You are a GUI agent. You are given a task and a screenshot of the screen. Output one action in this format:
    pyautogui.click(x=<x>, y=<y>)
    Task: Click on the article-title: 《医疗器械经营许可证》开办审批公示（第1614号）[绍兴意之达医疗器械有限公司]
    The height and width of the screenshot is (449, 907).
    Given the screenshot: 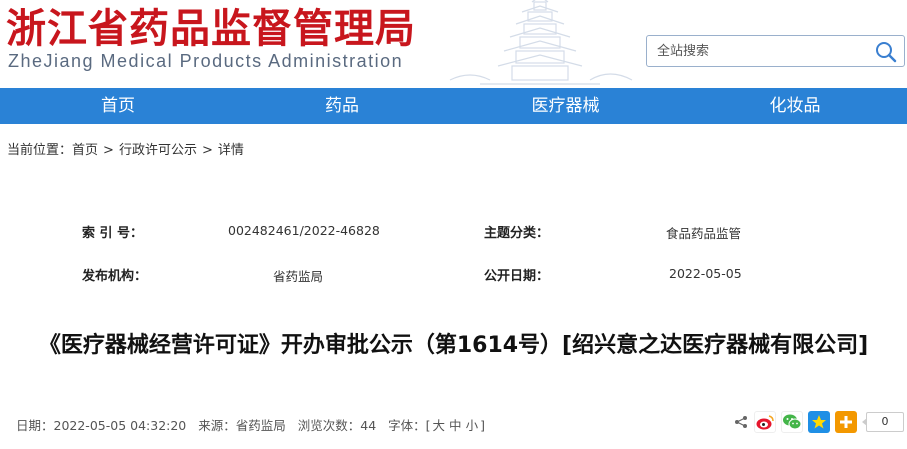 What is the action you would take?
    pyautogui.click(x=453, y=345)
    